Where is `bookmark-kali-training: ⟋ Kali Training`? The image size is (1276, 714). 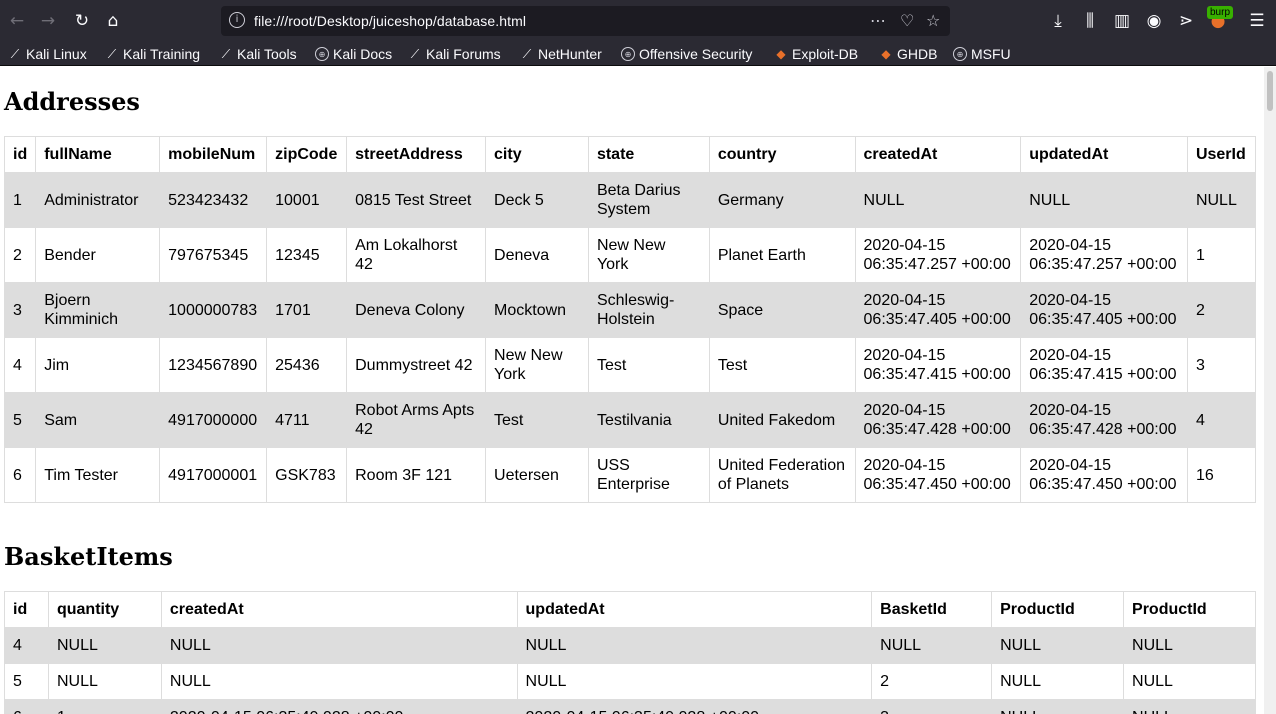 bookmark-kali-training: ⟋ Kali Training is located at coordinates (152, 54).